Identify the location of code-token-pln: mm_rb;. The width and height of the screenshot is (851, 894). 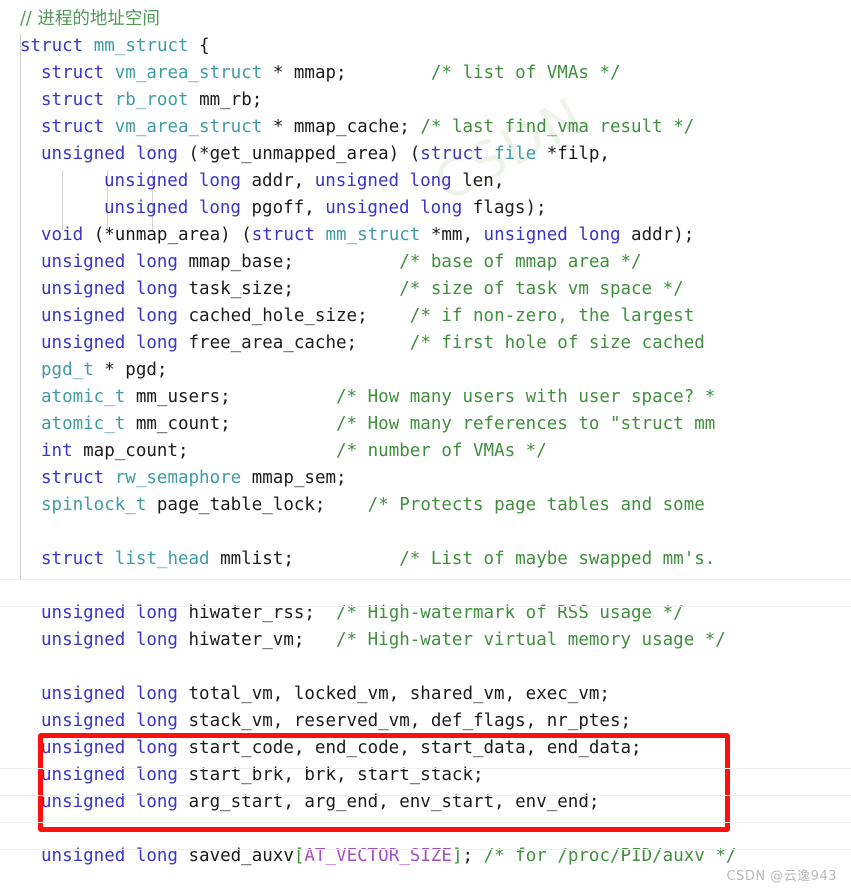
(225, 100).